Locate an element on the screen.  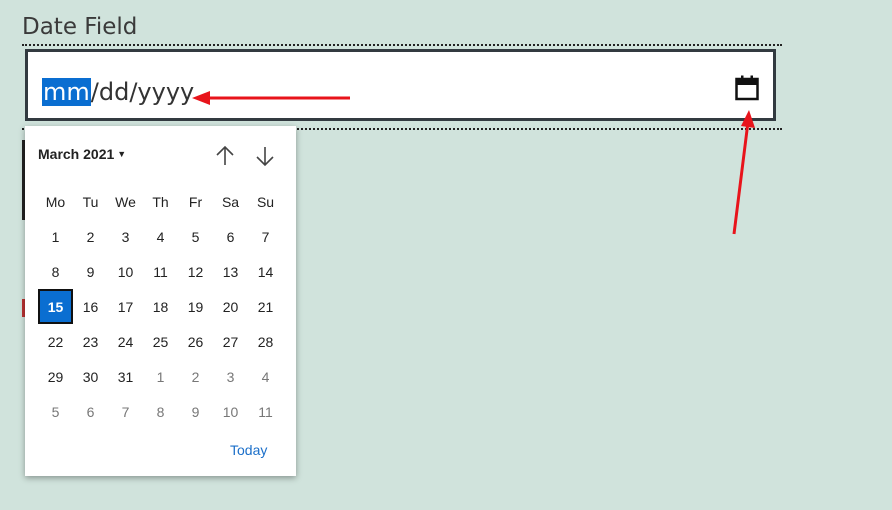
day-cell-selected: 15 is located at coordinates (55, 306).